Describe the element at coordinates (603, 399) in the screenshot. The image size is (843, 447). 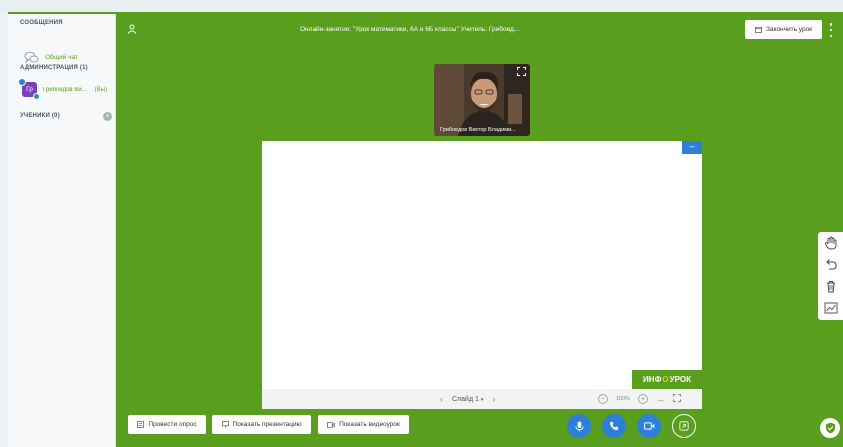
I see `zoom-out-icon: −` at that location.